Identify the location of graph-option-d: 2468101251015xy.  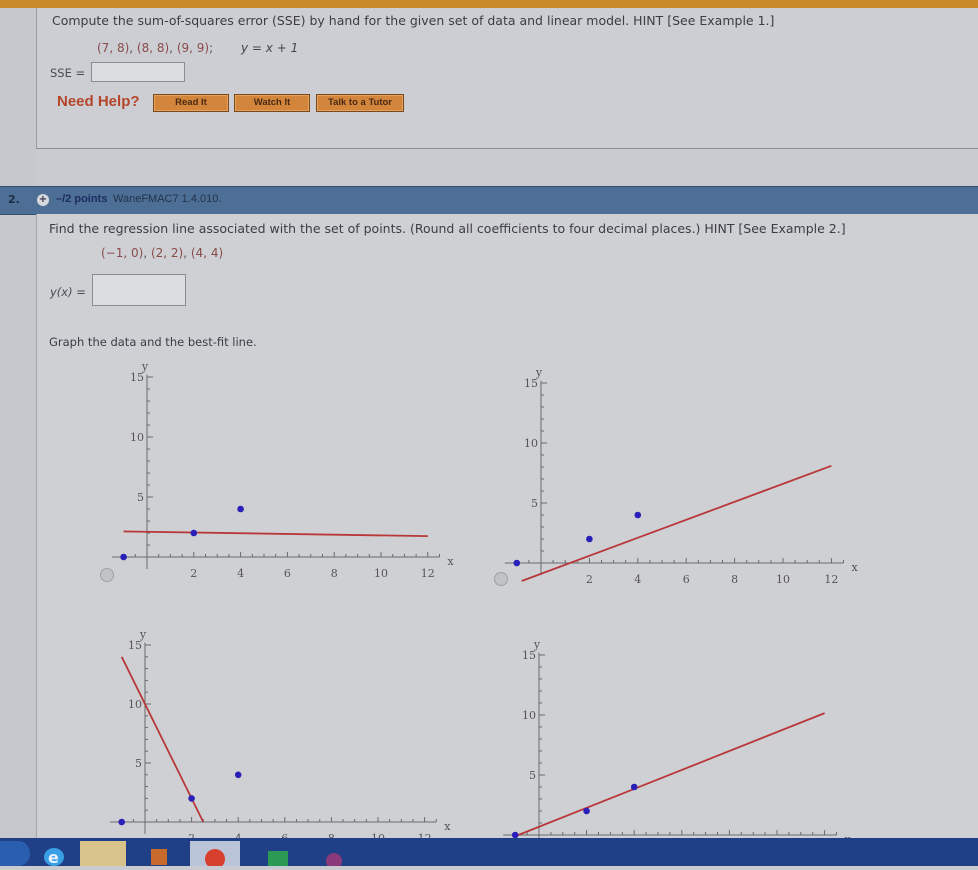
(677, 748).